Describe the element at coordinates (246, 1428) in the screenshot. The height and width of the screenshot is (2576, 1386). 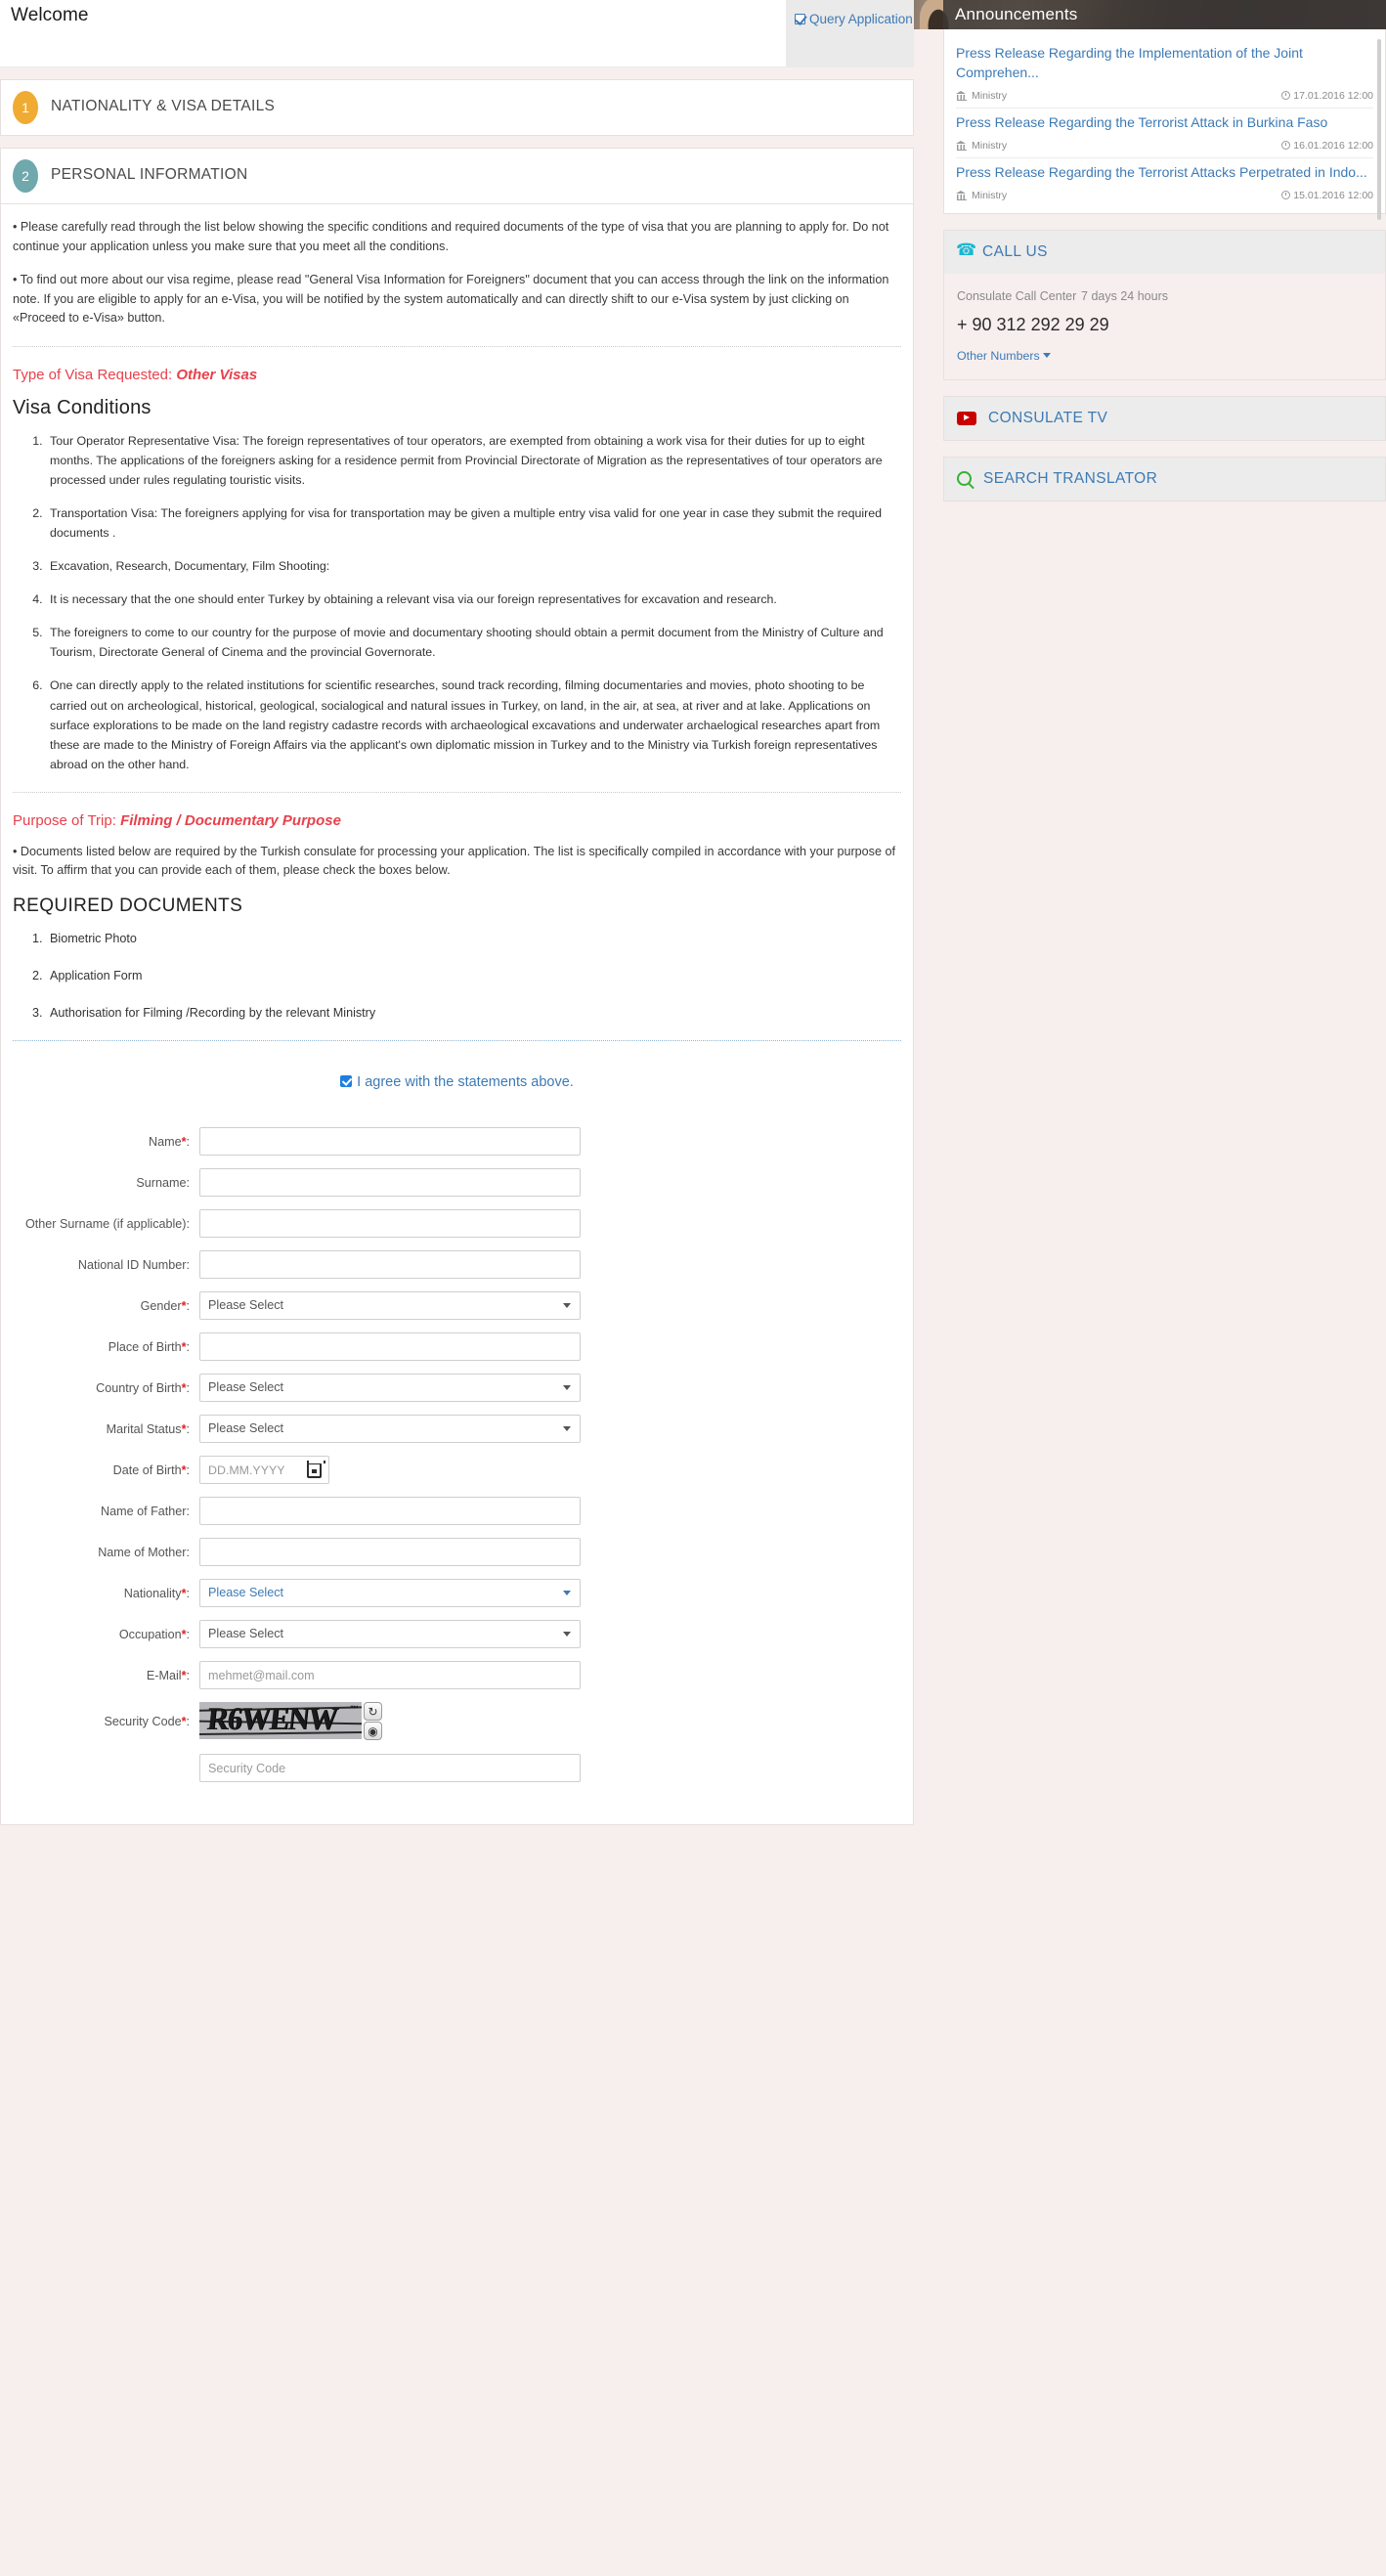
I see `select-marital-status-value: Please Select` at that location.